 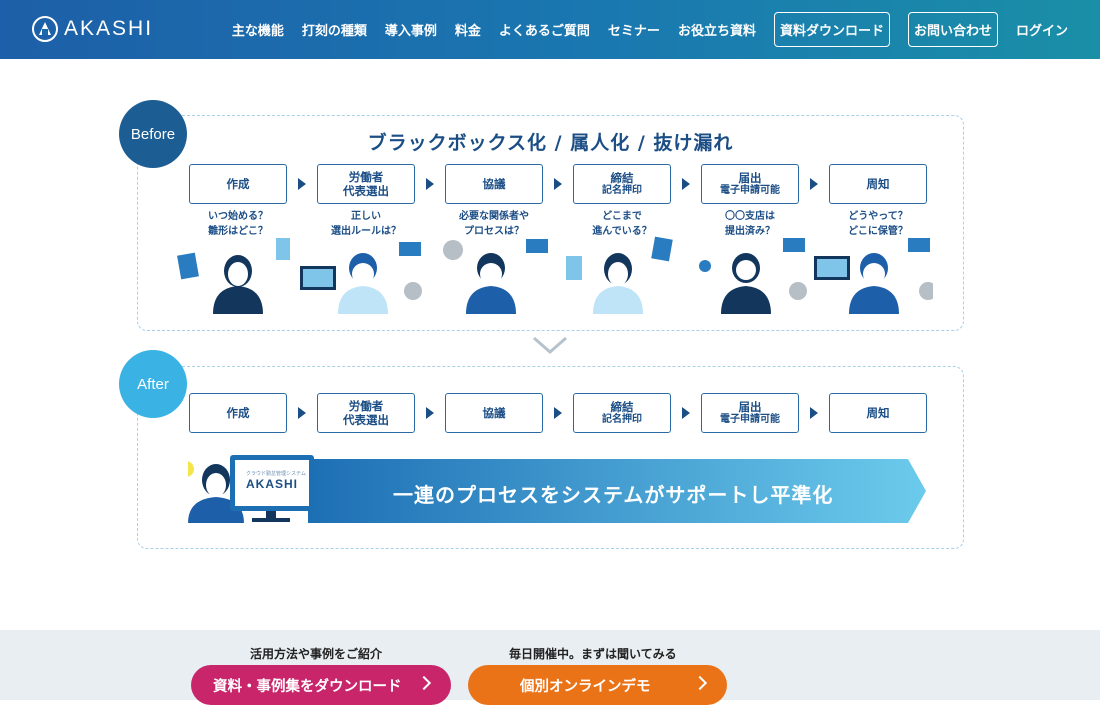 What do you see at coordinates (494, 184) in the screenshot?
I see `before-step-consult: 協議` at bounding box center [494, 184].